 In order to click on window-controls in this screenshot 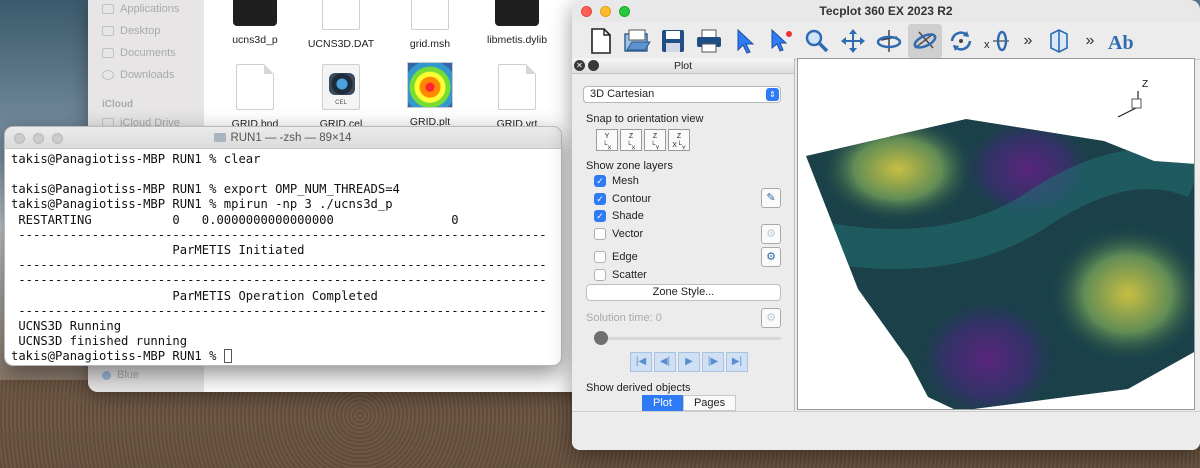, I will do `click(38, 138)`.